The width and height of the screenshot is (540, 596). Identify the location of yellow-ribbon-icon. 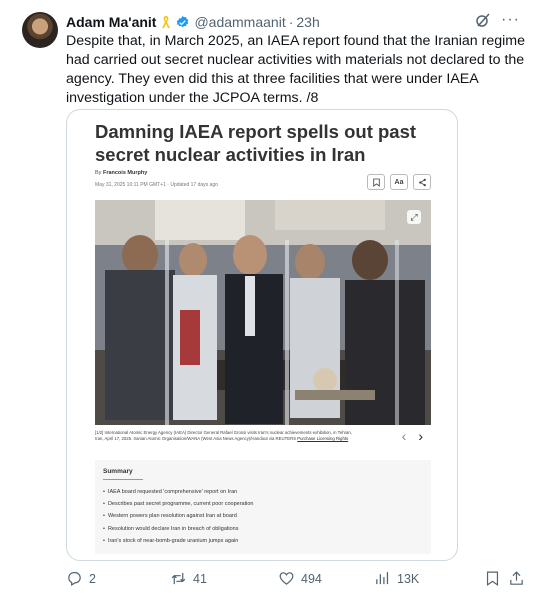
(166, 22).